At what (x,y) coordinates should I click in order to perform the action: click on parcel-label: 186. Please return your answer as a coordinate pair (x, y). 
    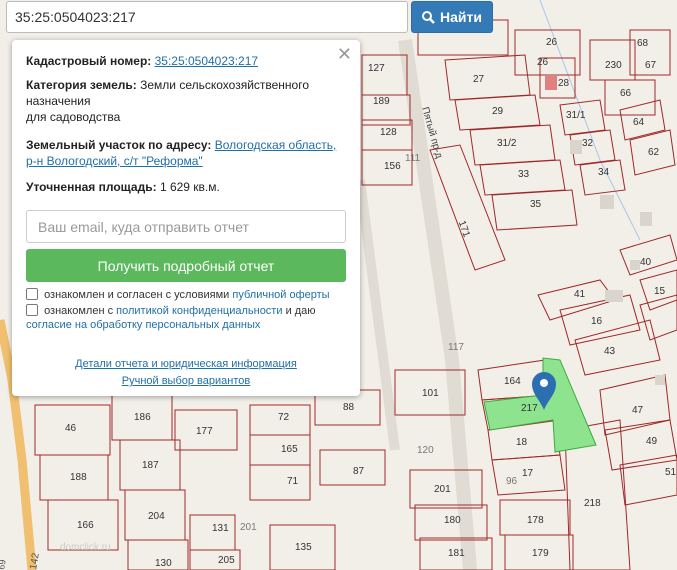
    Looking at the image, I should click on (142, 417).